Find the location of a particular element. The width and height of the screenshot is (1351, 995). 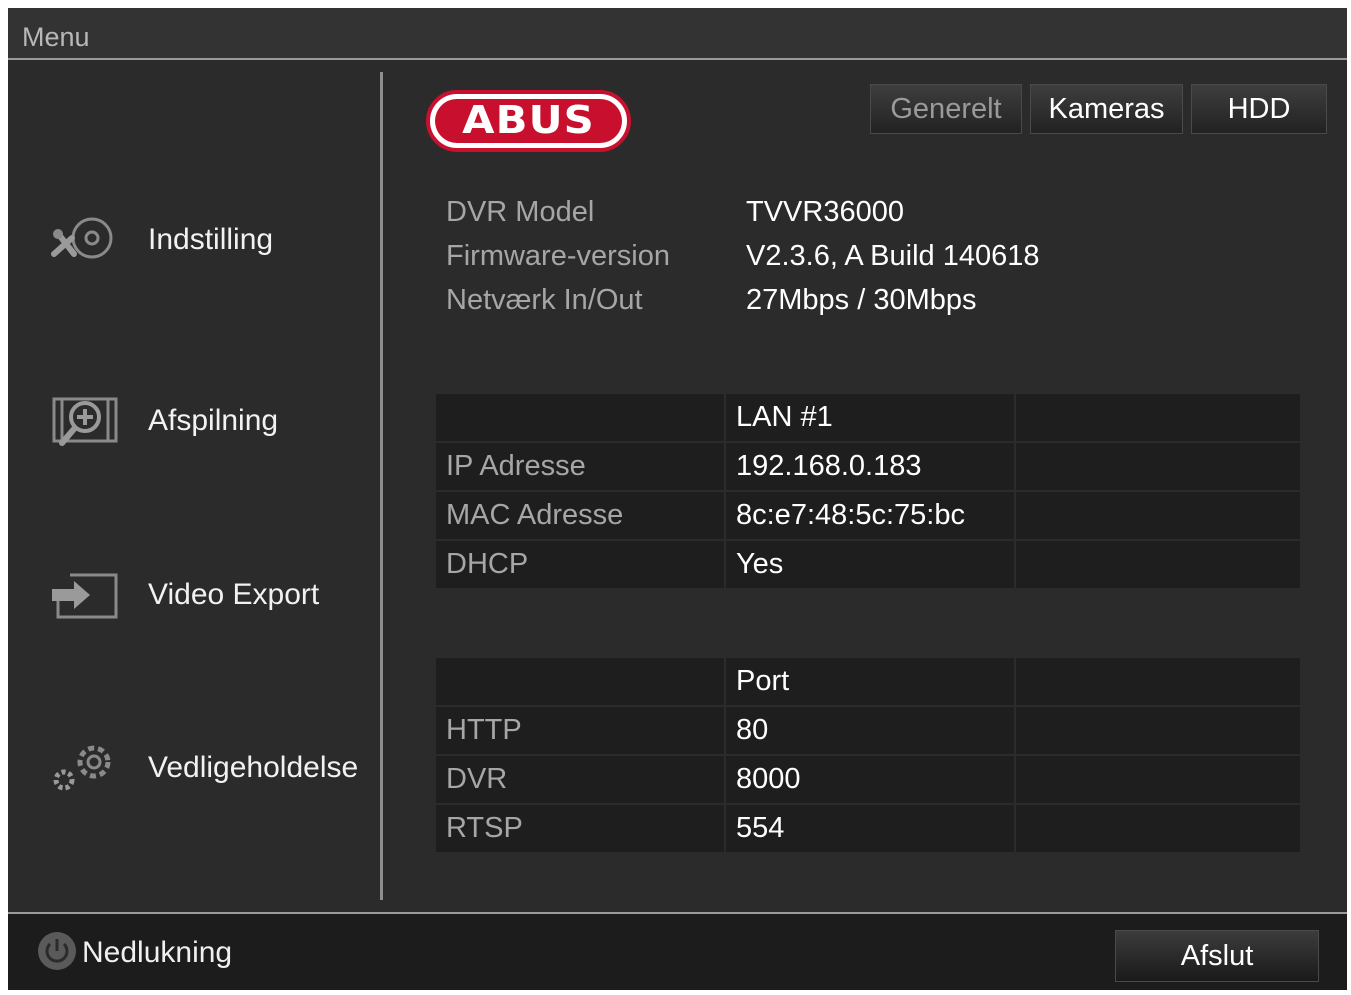

table-row: MAC Adresse 8c:e7:48:5c:75:bc is located at coordinates (868, 515).